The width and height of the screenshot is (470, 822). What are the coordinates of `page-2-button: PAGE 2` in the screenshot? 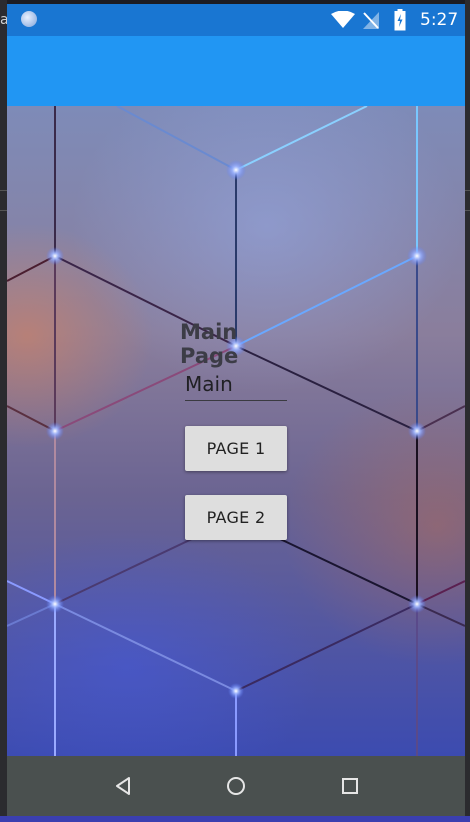 It's located at (236, 517).